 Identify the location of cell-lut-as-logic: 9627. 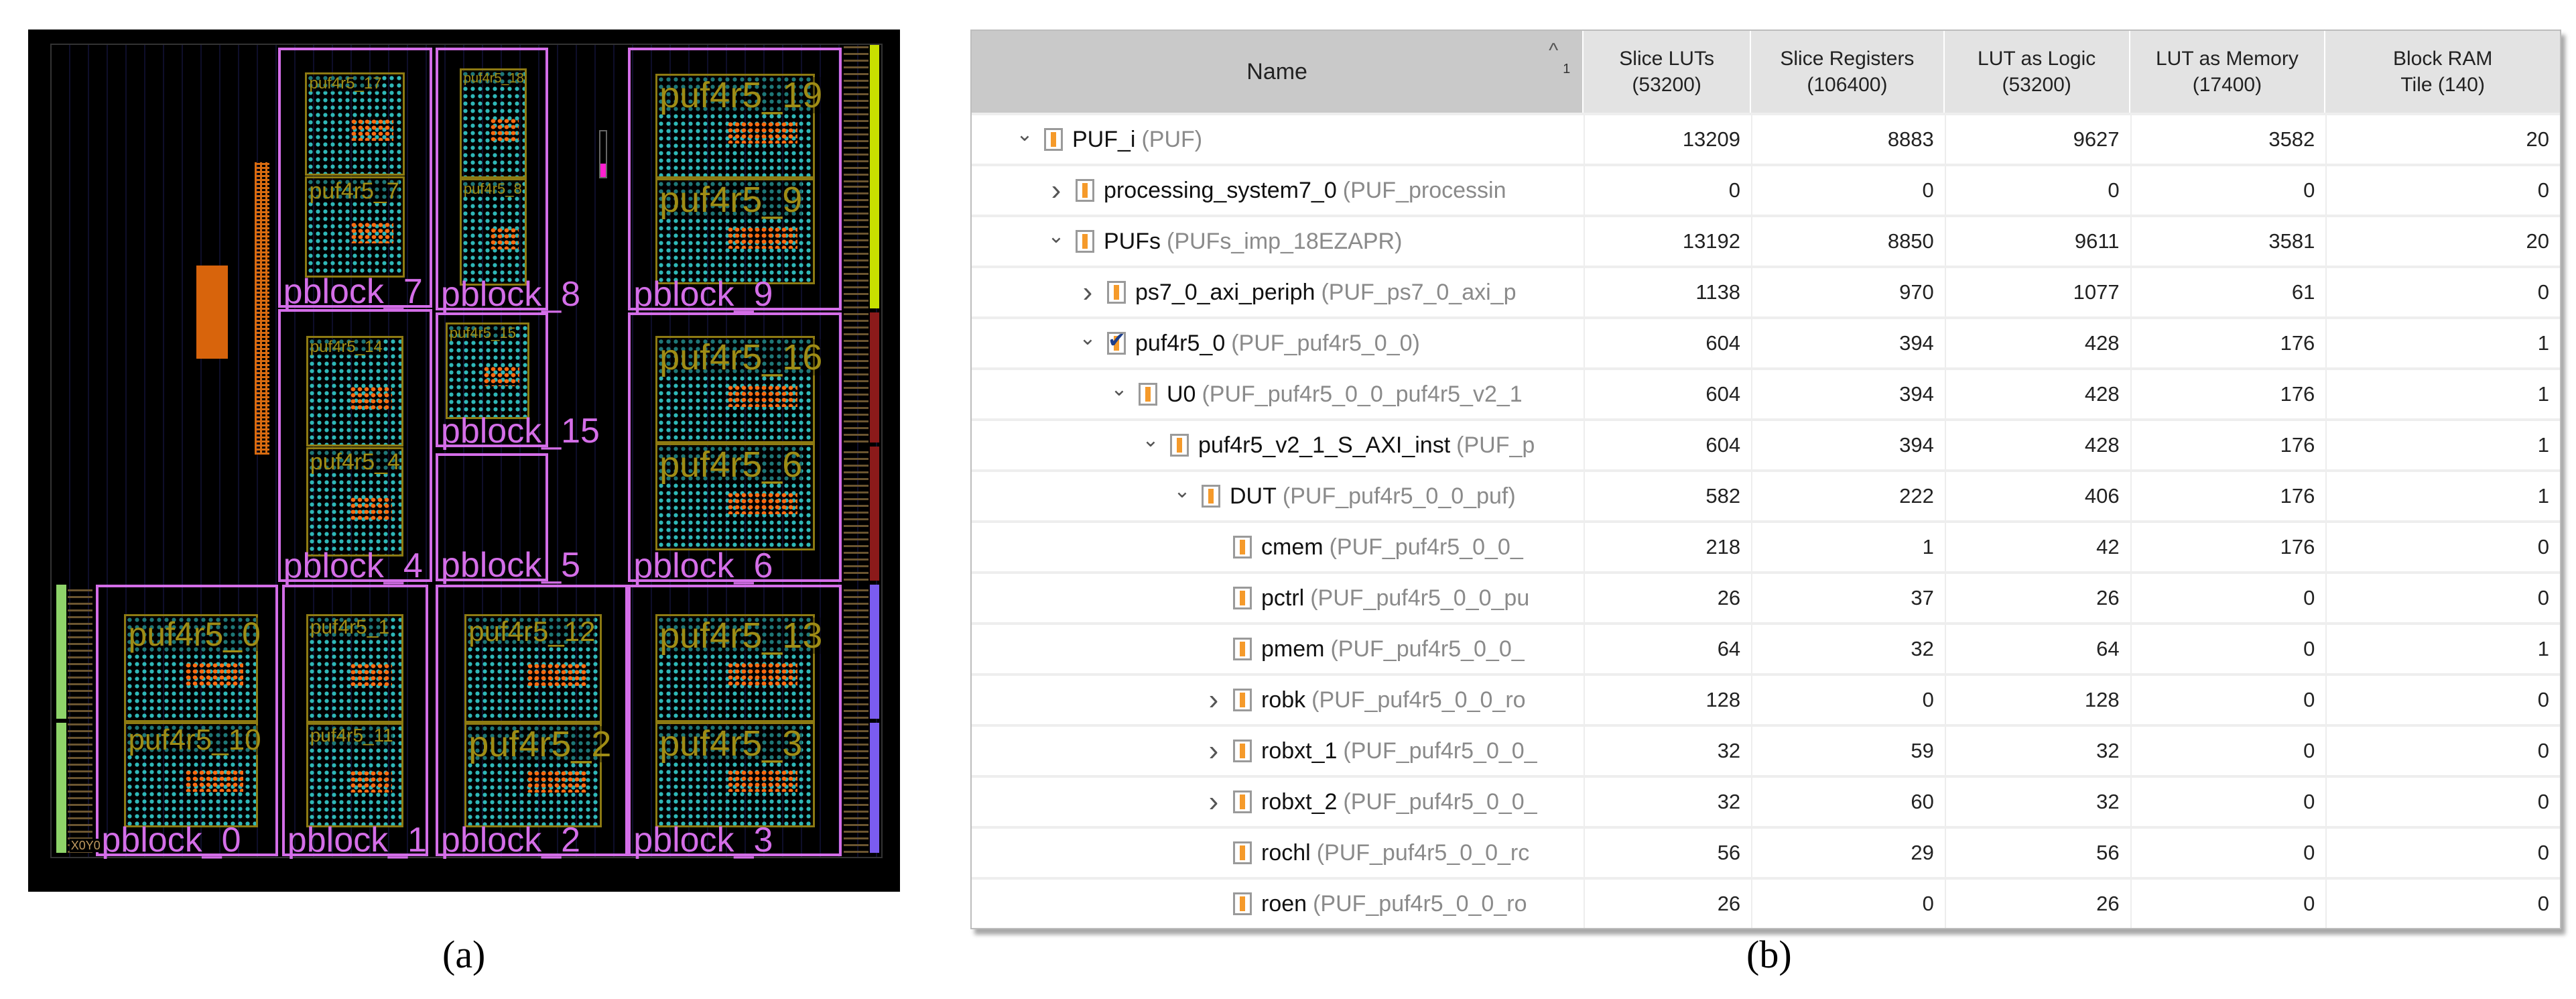
(2037, 139).